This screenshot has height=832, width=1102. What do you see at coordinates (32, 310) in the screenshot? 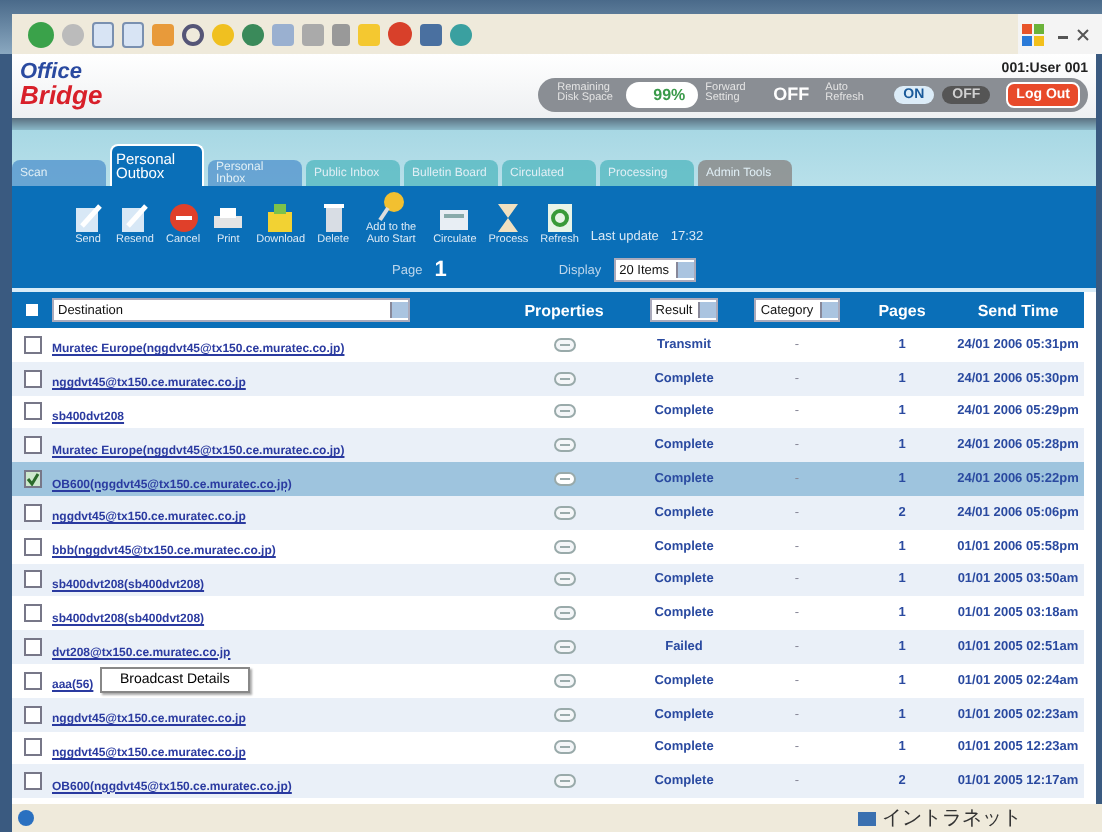
I see `select-all-checkbox` at bounding box center [32, 310].